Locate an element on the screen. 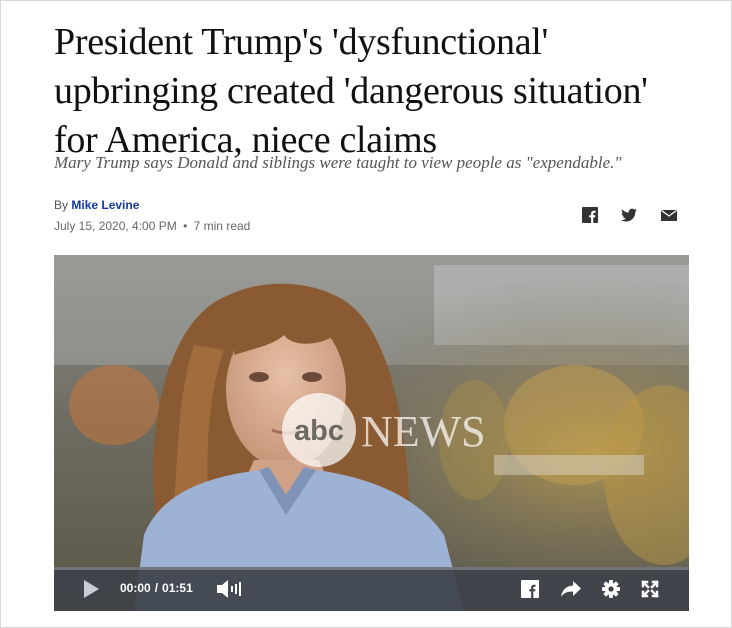 This screenshot has height=628, width=732. share-arrow-icon is located at coordinates (571, 589).